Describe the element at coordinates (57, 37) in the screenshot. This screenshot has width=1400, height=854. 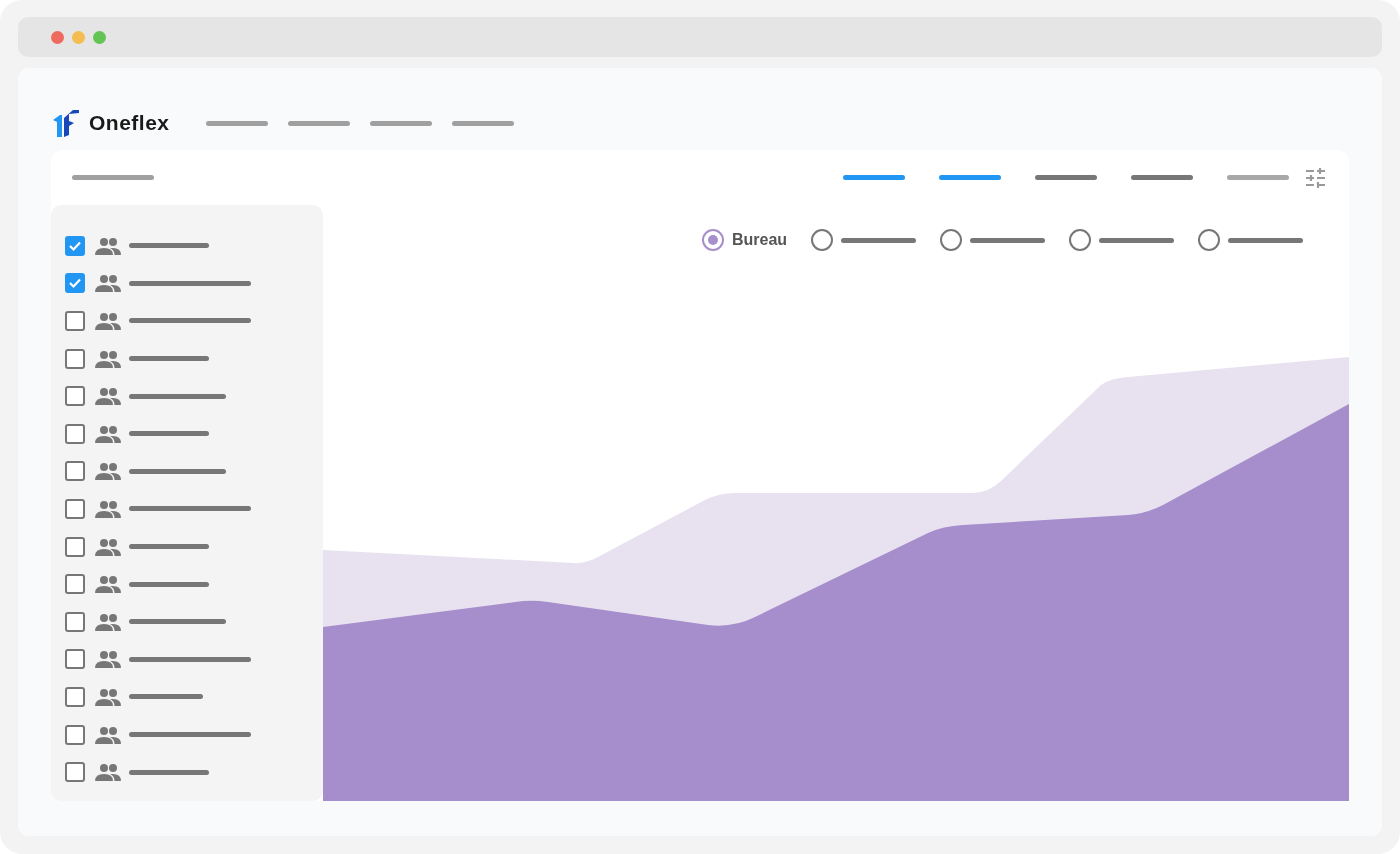
I see `window-close-button` at that location.